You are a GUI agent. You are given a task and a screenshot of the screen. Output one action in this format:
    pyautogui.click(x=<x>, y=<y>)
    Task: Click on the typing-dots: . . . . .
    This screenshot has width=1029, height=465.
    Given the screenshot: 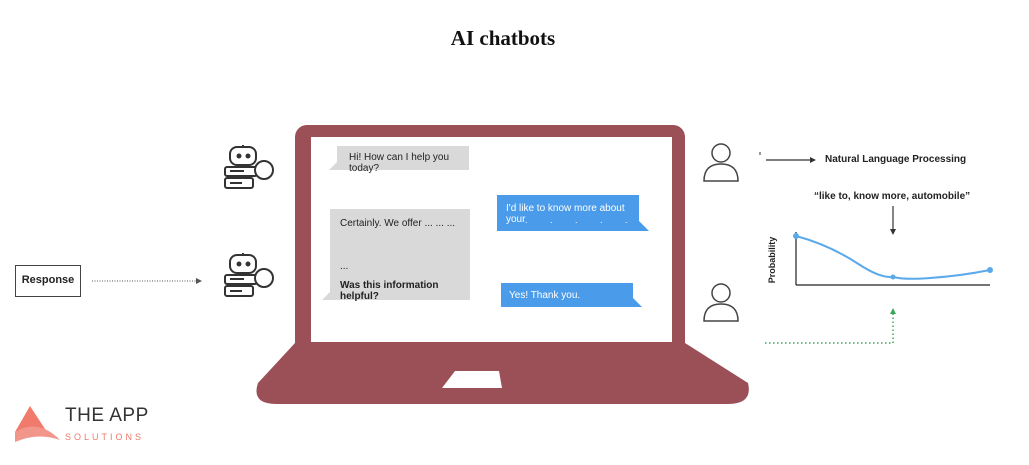 What is the action you would take?
    pyautogui.click(x=581, y=220)
    